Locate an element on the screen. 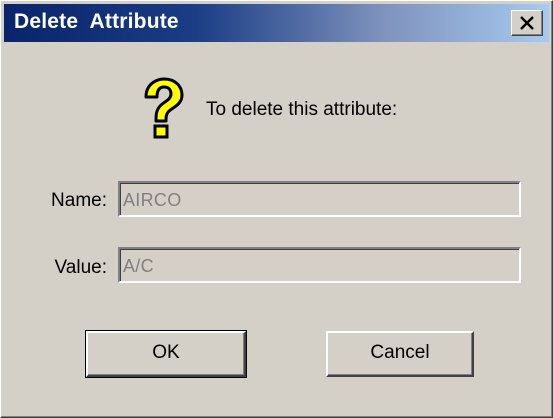 The height and width of the screenshot is (418, 553). title-bar: Delete Attribute is located at coordinates (276, 23).